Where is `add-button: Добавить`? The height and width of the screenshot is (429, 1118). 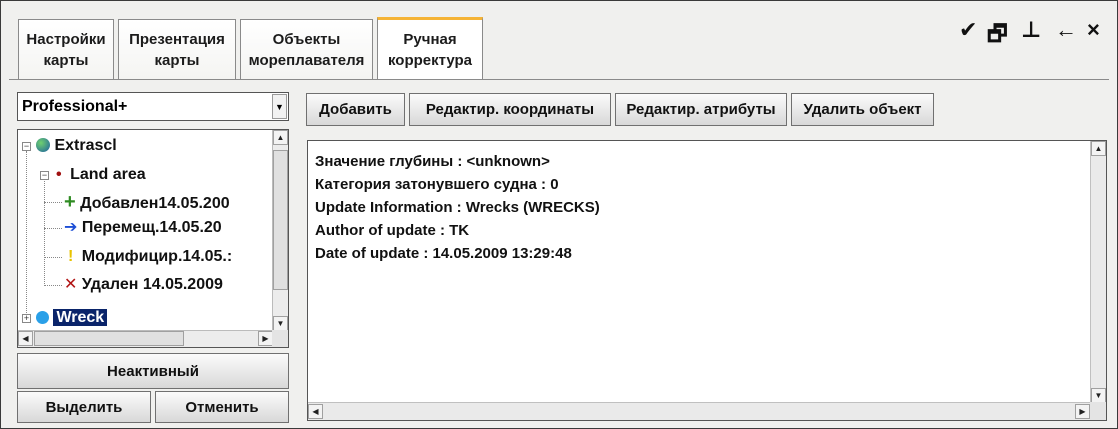
add-button: Добавить is located at coordinates (355, 109).